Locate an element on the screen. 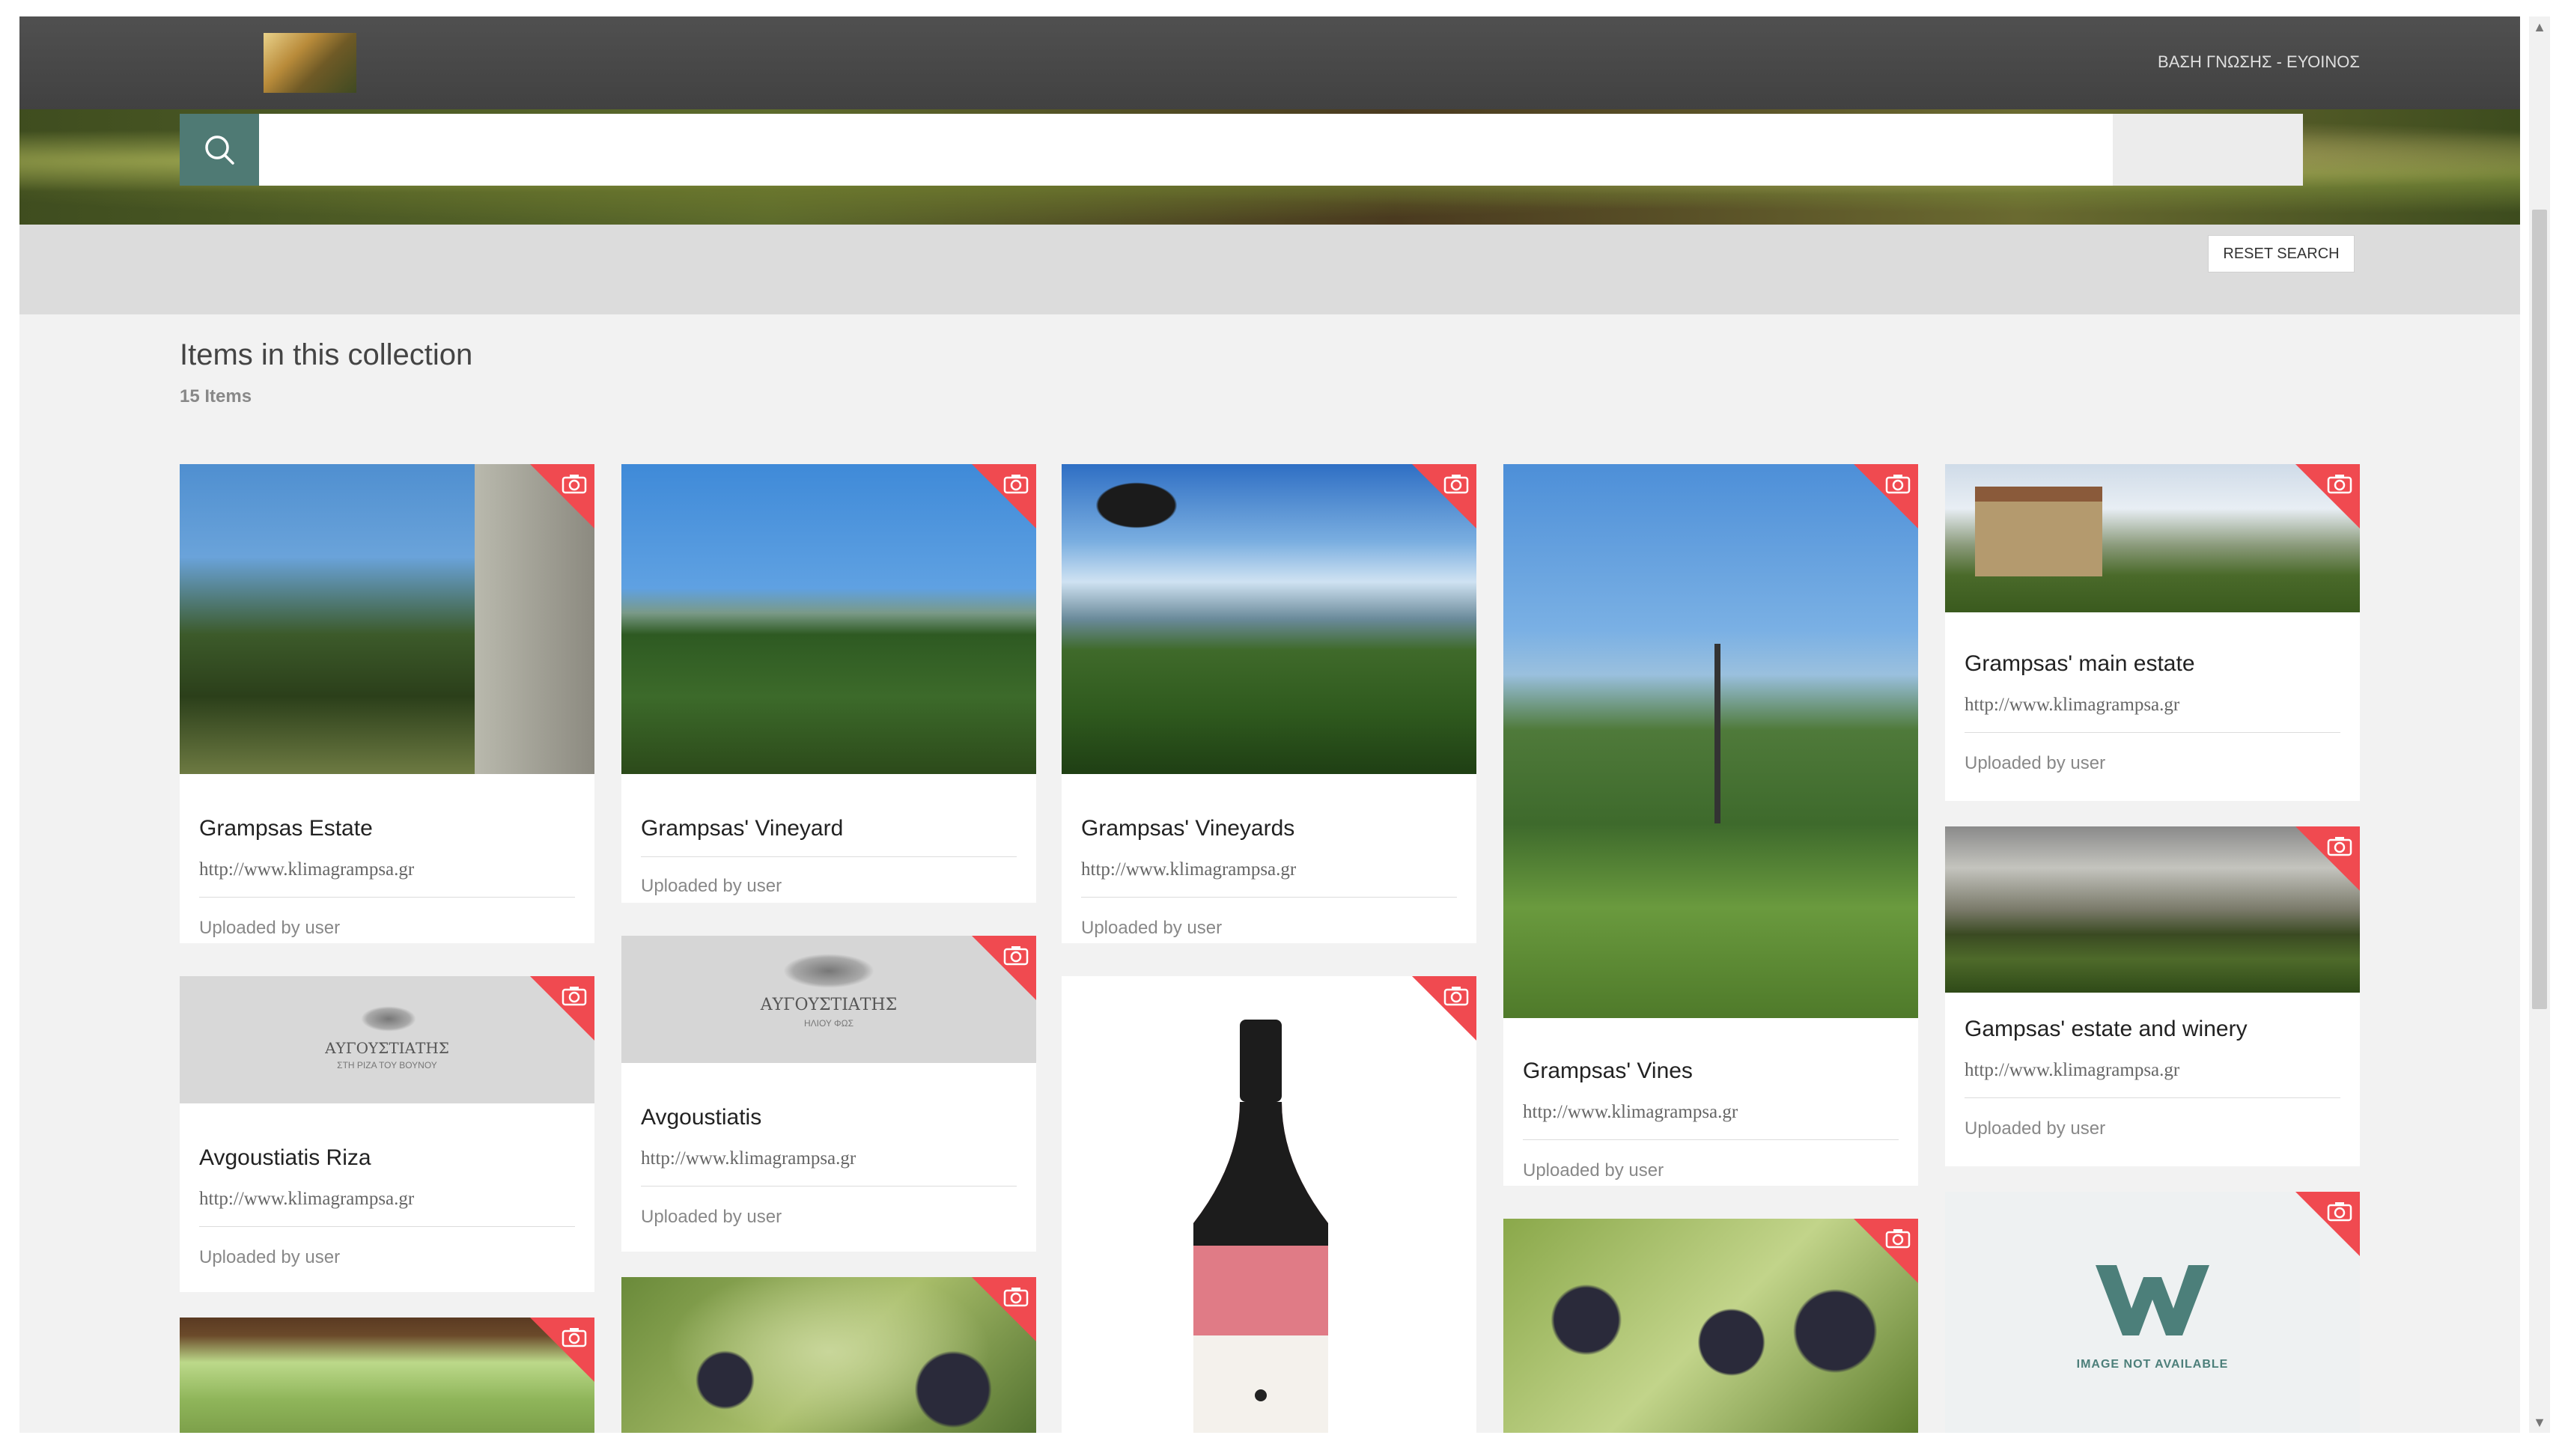 This screenshot has width=2553, height=1456. wine-bottle-image is located at coordinates (1260, 1226).